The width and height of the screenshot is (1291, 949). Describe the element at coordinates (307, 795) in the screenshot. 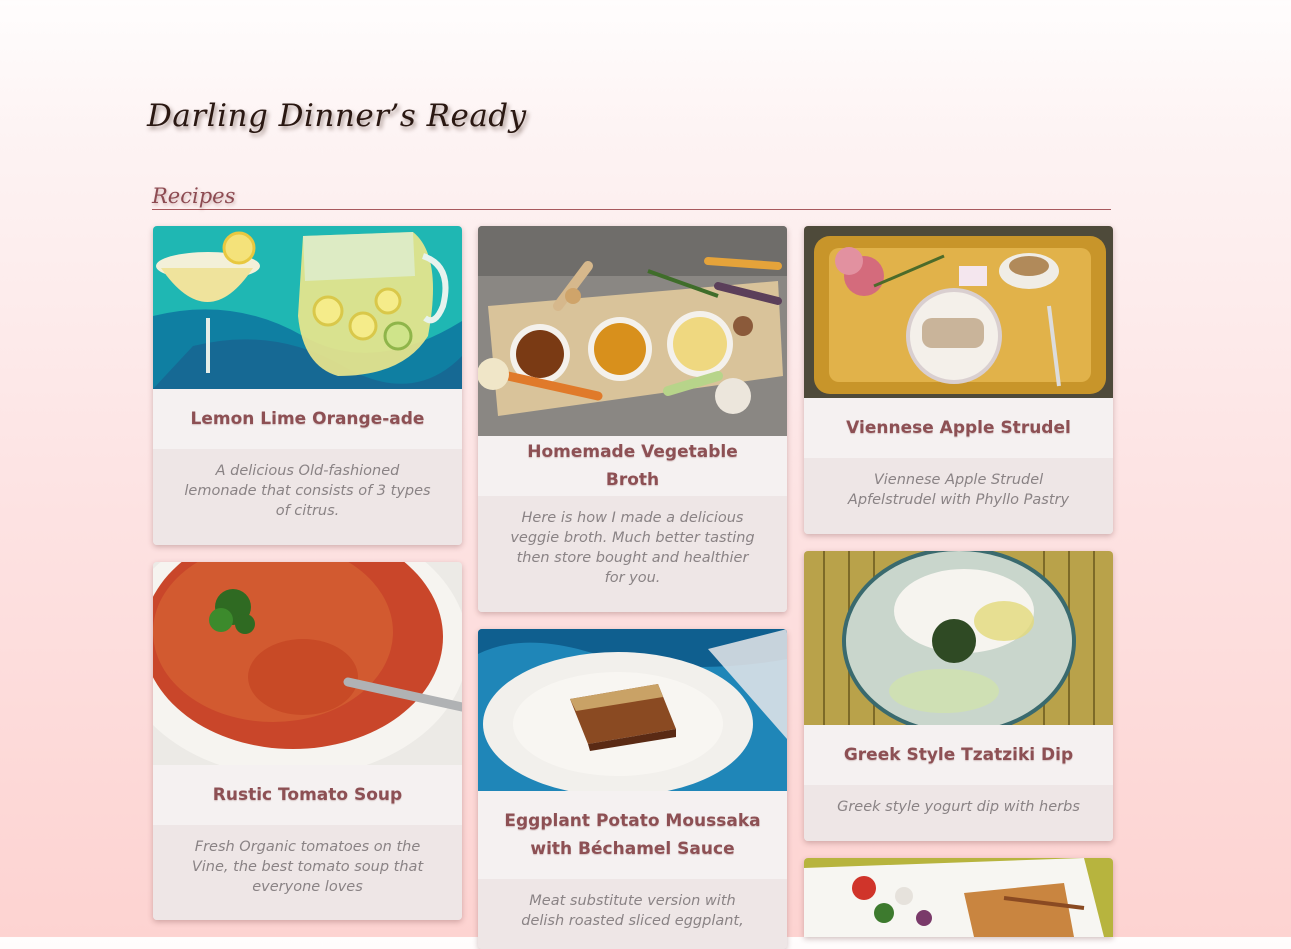

I see `recipe-title: Rustic Tomato Soup` at that location.